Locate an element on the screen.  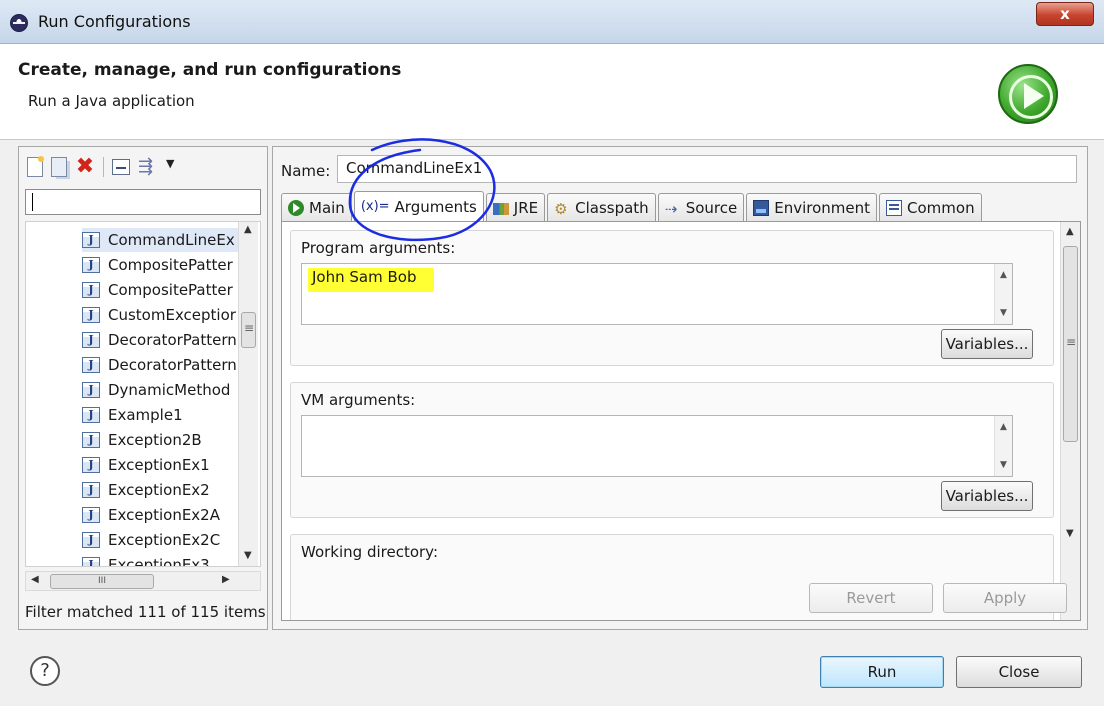
config-toolbar: ✖ ⇶ ▼ is located at coordinates (106, 167).